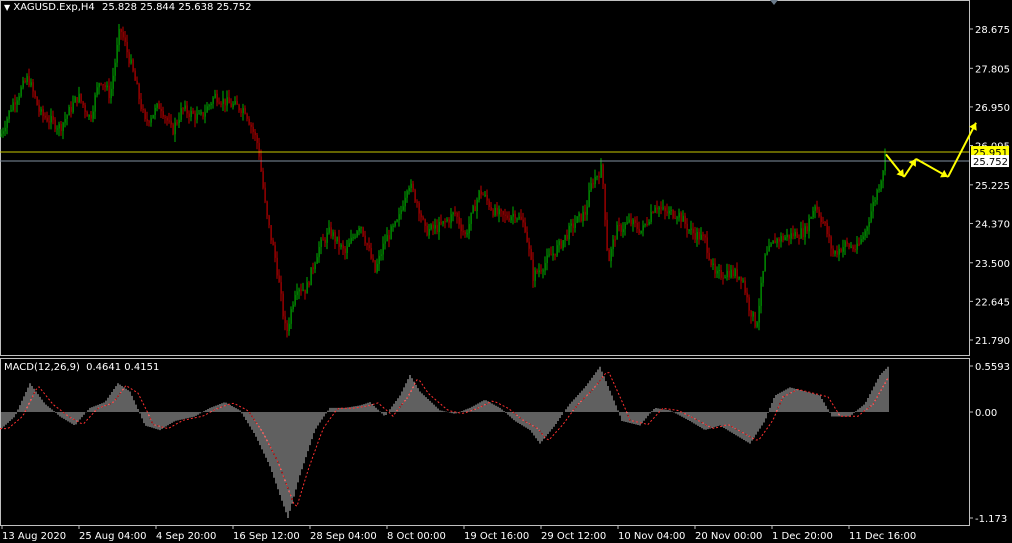 Image resolution: width=1012 pixels, height=543 pixels. What do you see at coordinates (7, 7) in the screenshot?
I see `triangle-down-icon: ▼` at bounding box center [7, 7].